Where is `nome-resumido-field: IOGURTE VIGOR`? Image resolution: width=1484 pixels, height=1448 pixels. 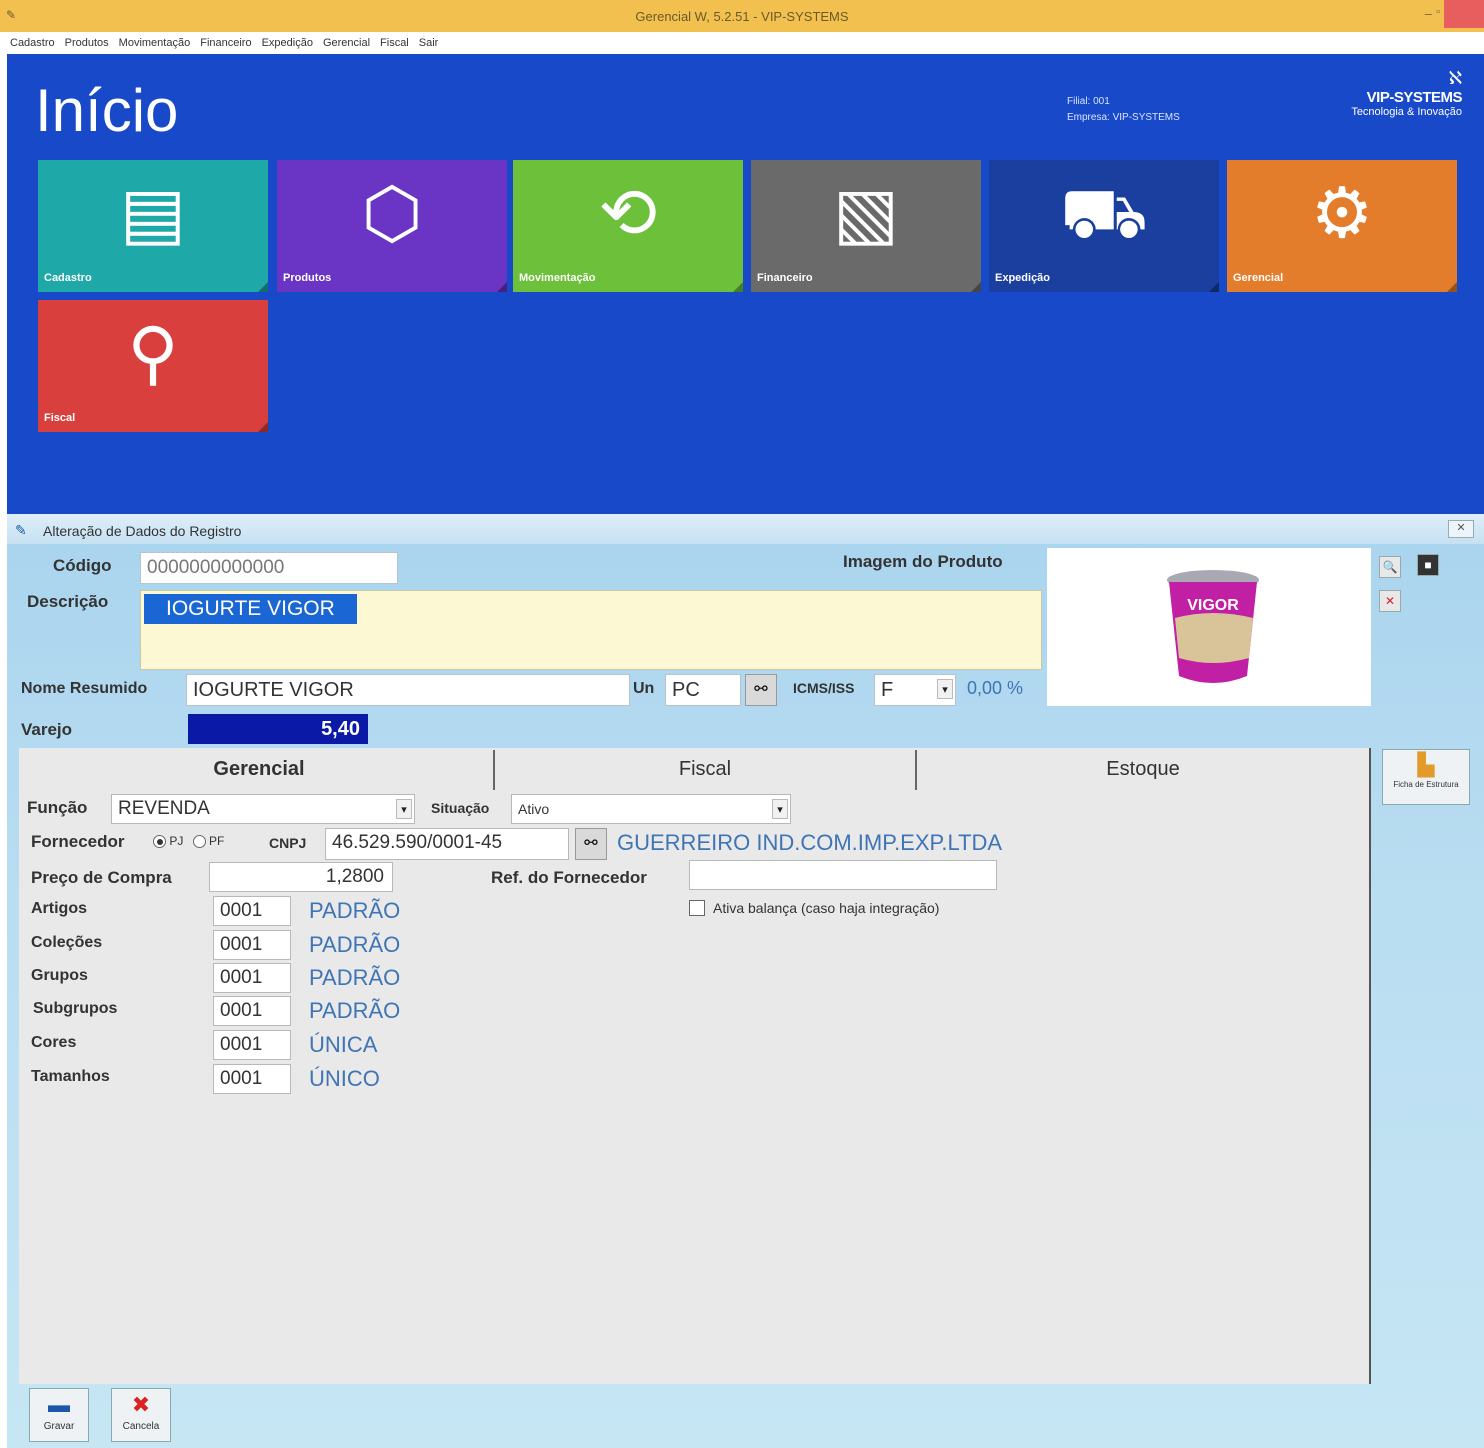
nome-resumido-field: IOGURTE VIGOR is located at coordinates (408, 690).